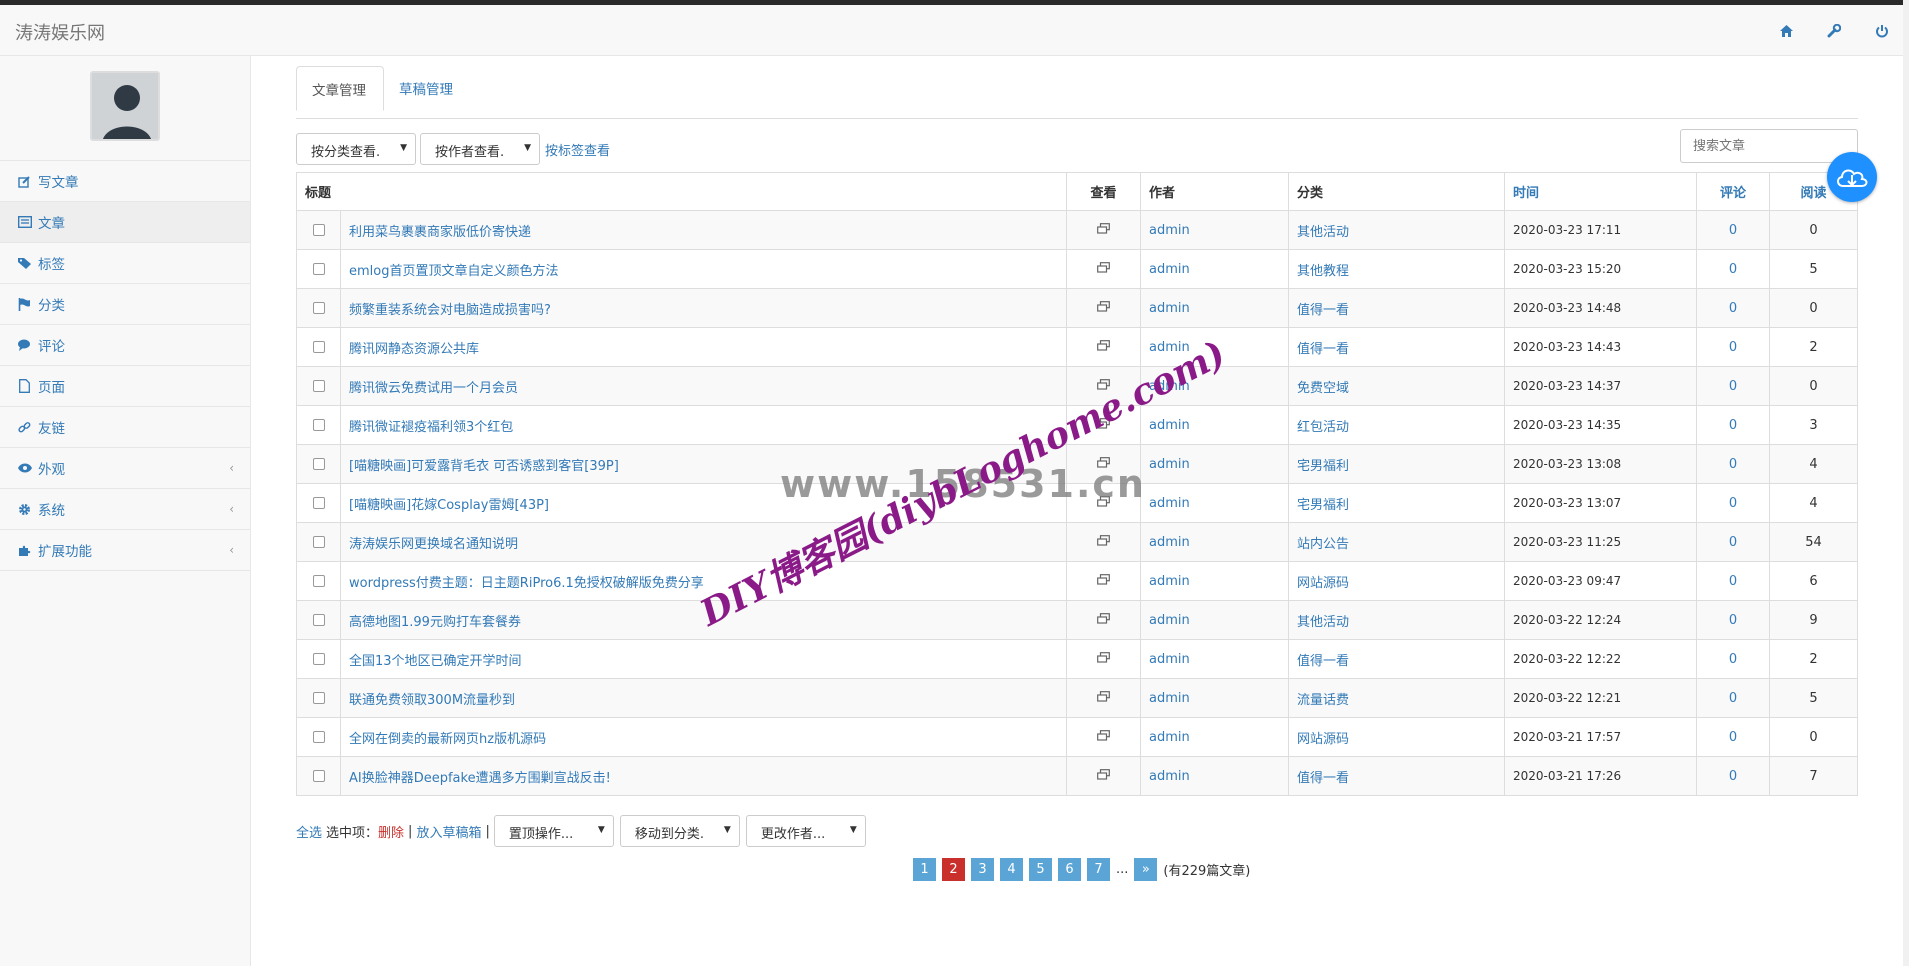 The width and height of the screenshot is (1909, 966). What do you see at coordinates (924, 869) in the screenshot?
I see `page-number-button: 1` at bounding box center [924, 869].